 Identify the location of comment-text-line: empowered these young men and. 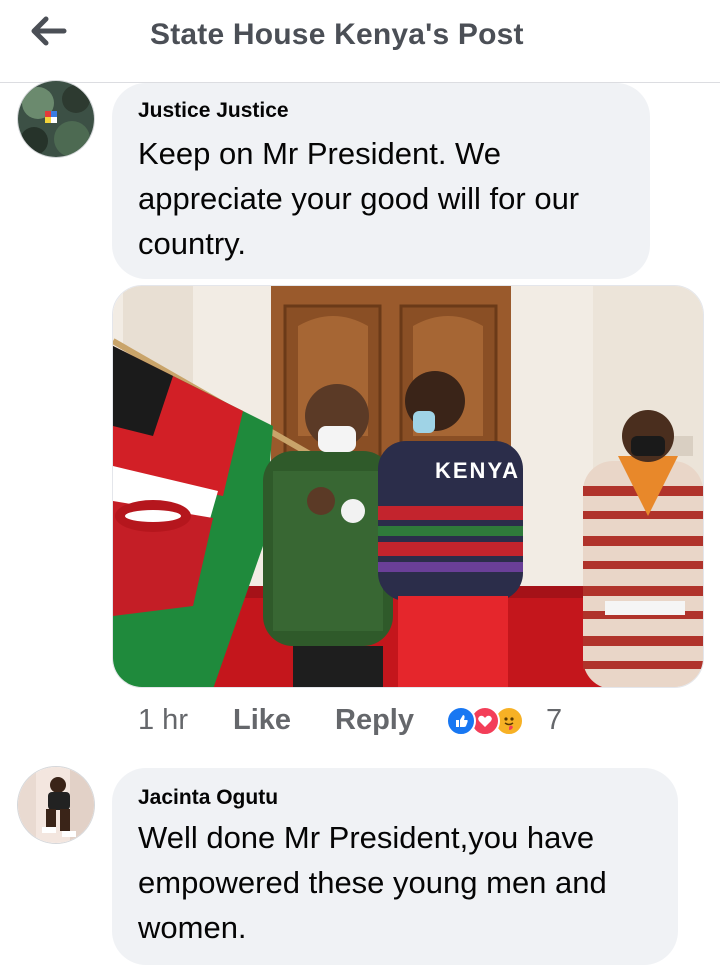
(372, 882).